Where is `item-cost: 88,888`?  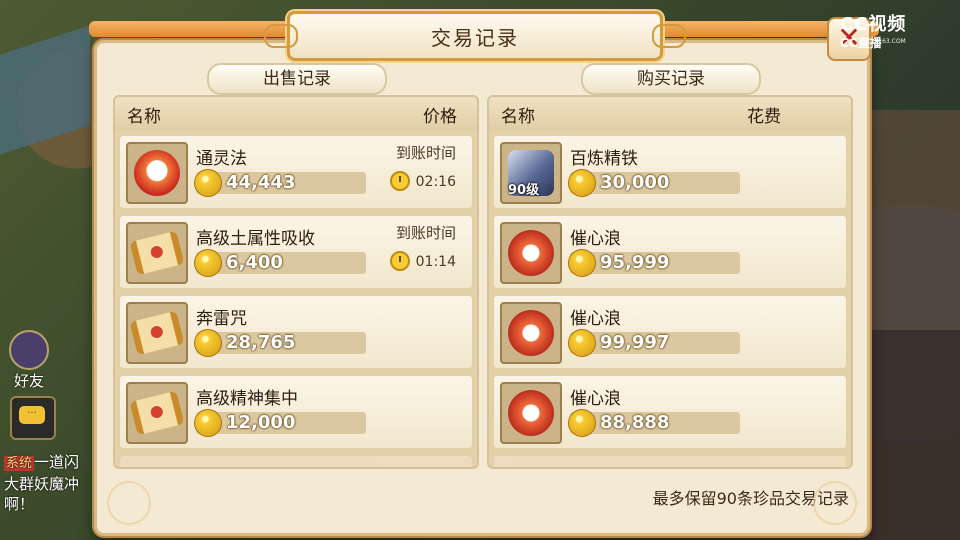
item-cost: 88,888 is located at coordinates (635, 422).